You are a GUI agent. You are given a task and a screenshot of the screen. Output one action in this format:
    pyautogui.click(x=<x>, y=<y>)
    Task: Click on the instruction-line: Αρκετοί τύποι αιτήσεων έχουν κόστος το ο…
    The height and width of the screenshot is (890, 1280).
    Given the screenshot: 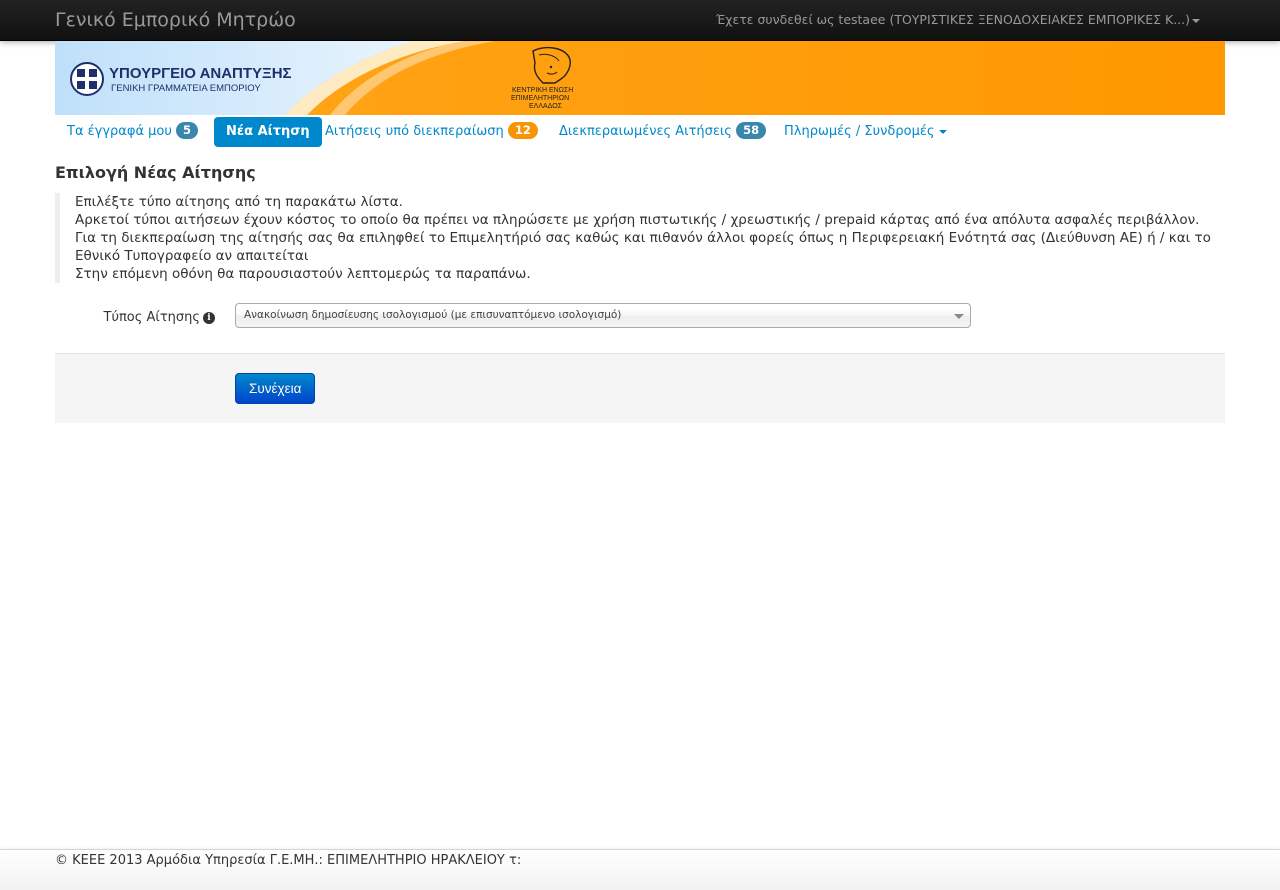 What is the action you would take?
    pyautogui.click(x=637, y=220)
    